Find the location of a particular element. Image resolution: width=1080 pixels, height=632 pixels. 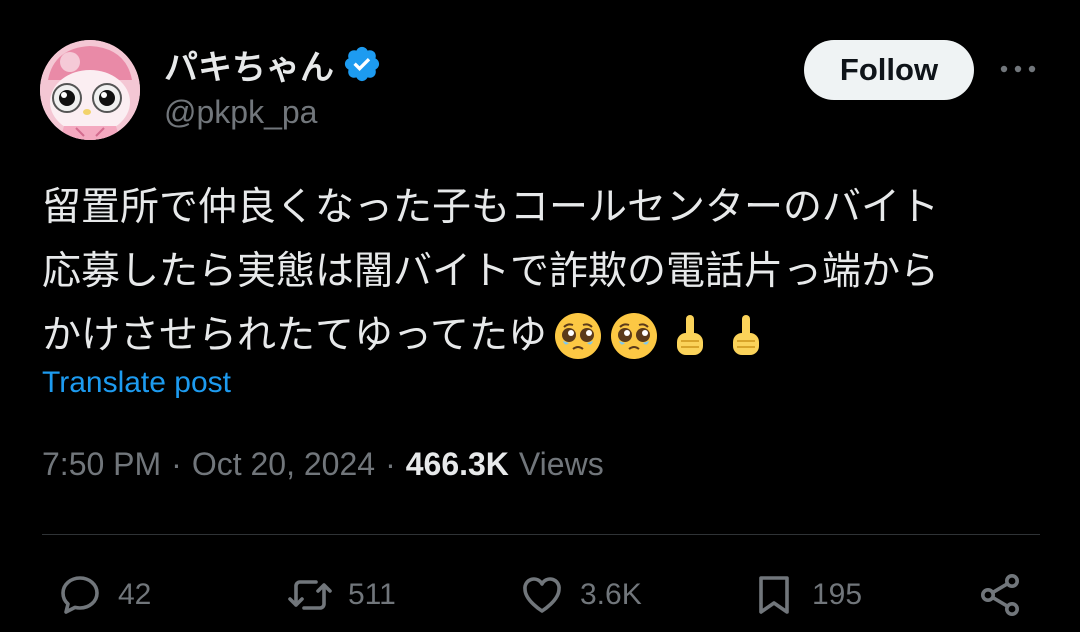

share-icon is located at coordinates (1000, 595).